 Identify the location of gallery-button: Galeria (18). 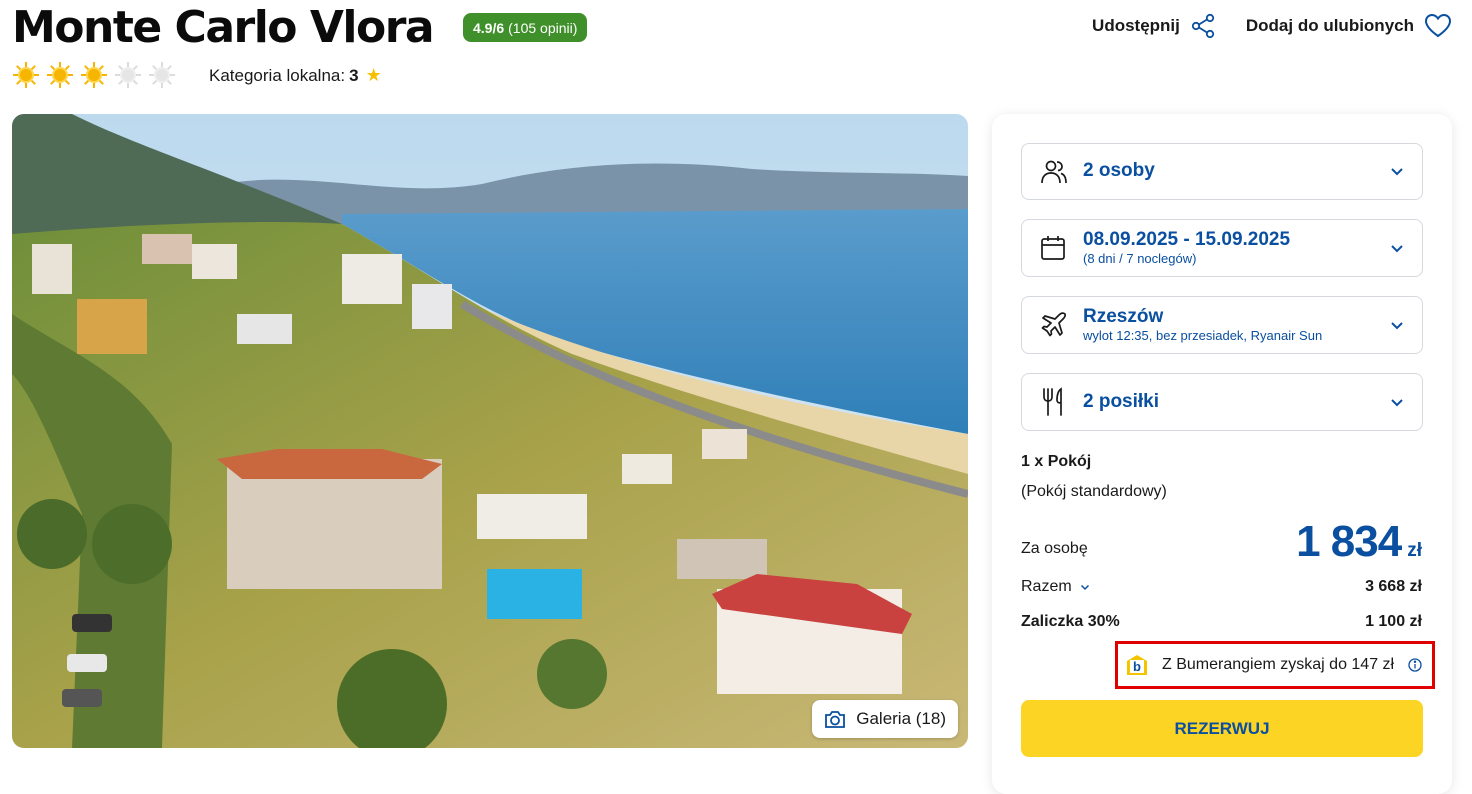
(885, 719).